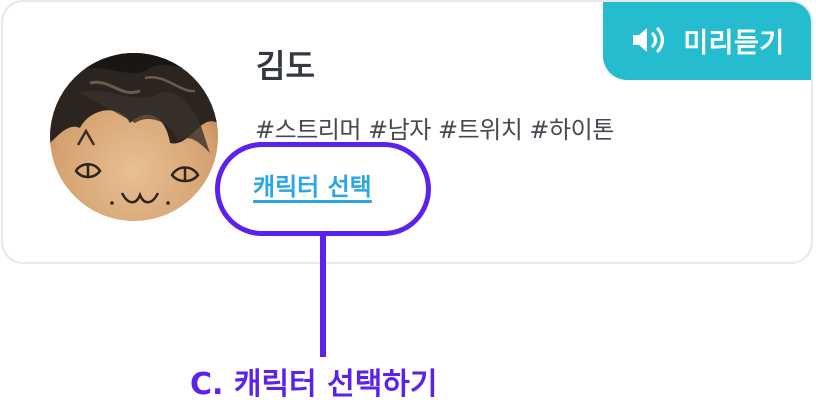 The width and height of the screenshot is (816, 411). What do you see at coordinates (649, 40) in the screenshot?
I see `speaker-icon` at bounding box center [649, 40].